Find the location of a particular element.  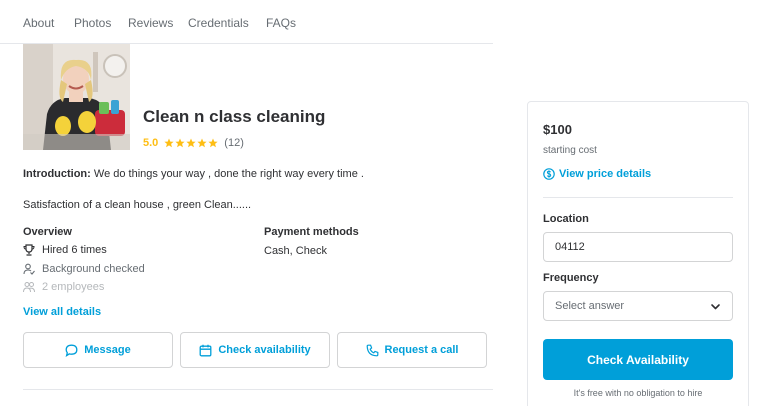

overview-item-employees: 2 employees is located at coordinates (63, 287).